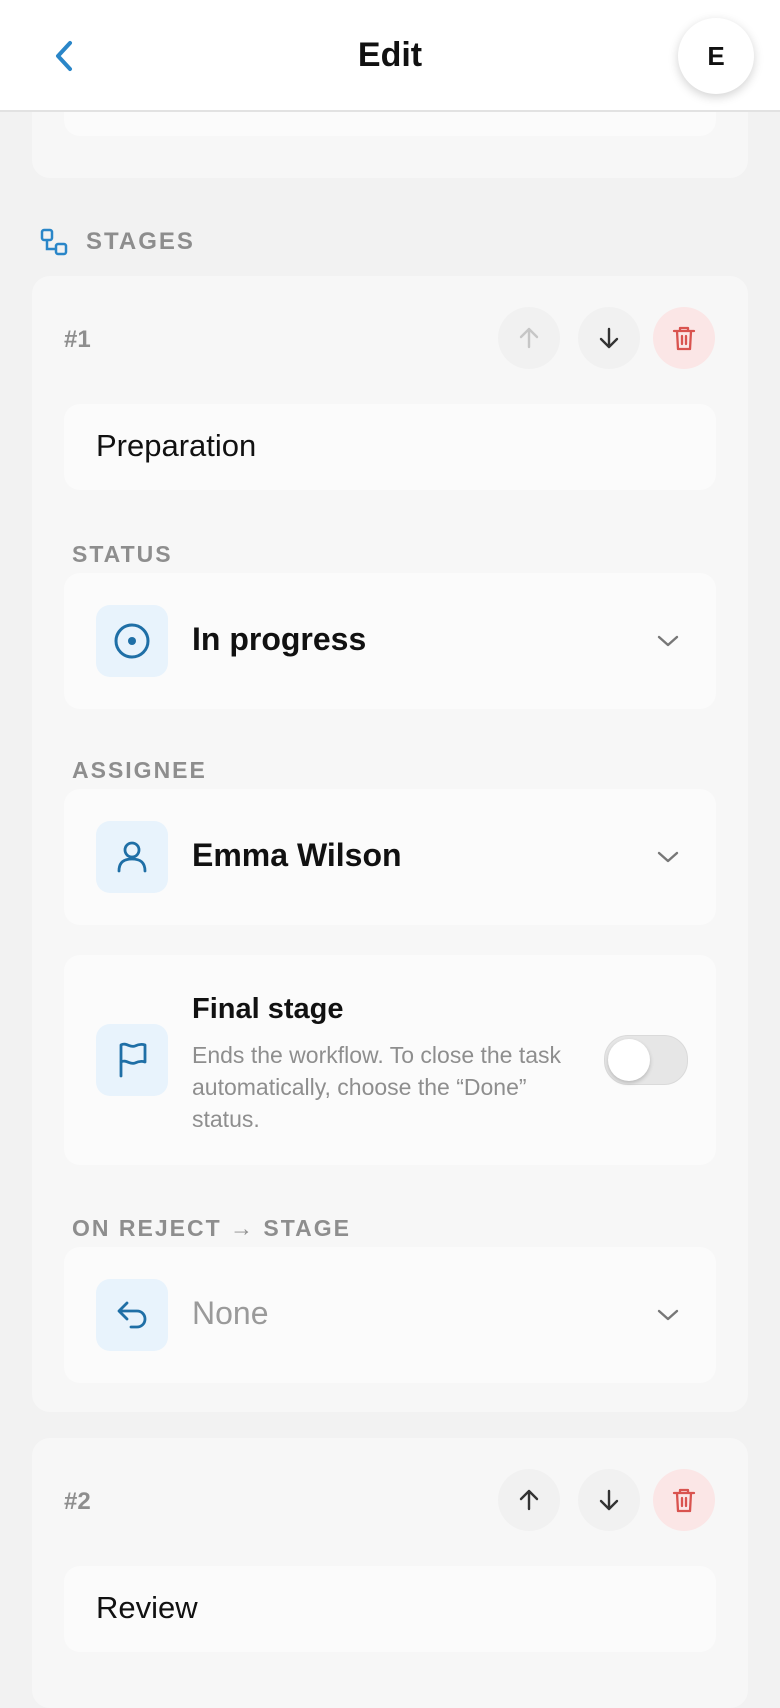 The height and width of the screenshot is (1708, 780). I want to click on final-stage-toggle, so click(646, 1060).